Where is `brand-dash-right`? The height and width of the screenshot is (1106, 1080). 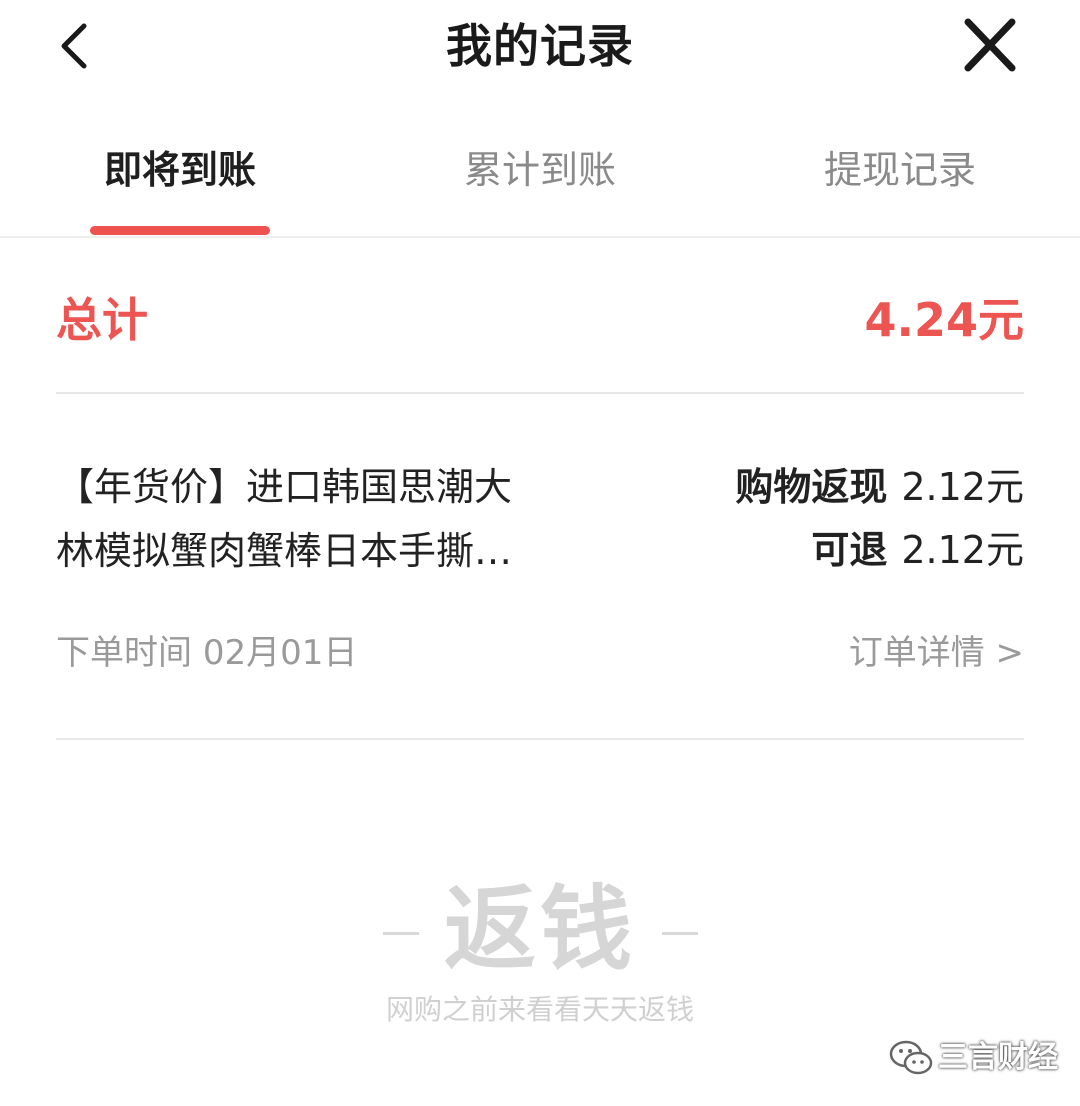
brand-dash-right is located at coordinates (680, 933).